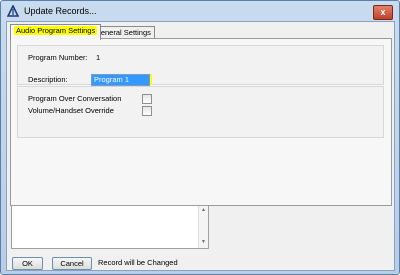  What do you see at coordinates (200, 65) in the screenshot?
I see `program-group: Program Number: 1 Description: Program 1` at bounding box center [200, 65].